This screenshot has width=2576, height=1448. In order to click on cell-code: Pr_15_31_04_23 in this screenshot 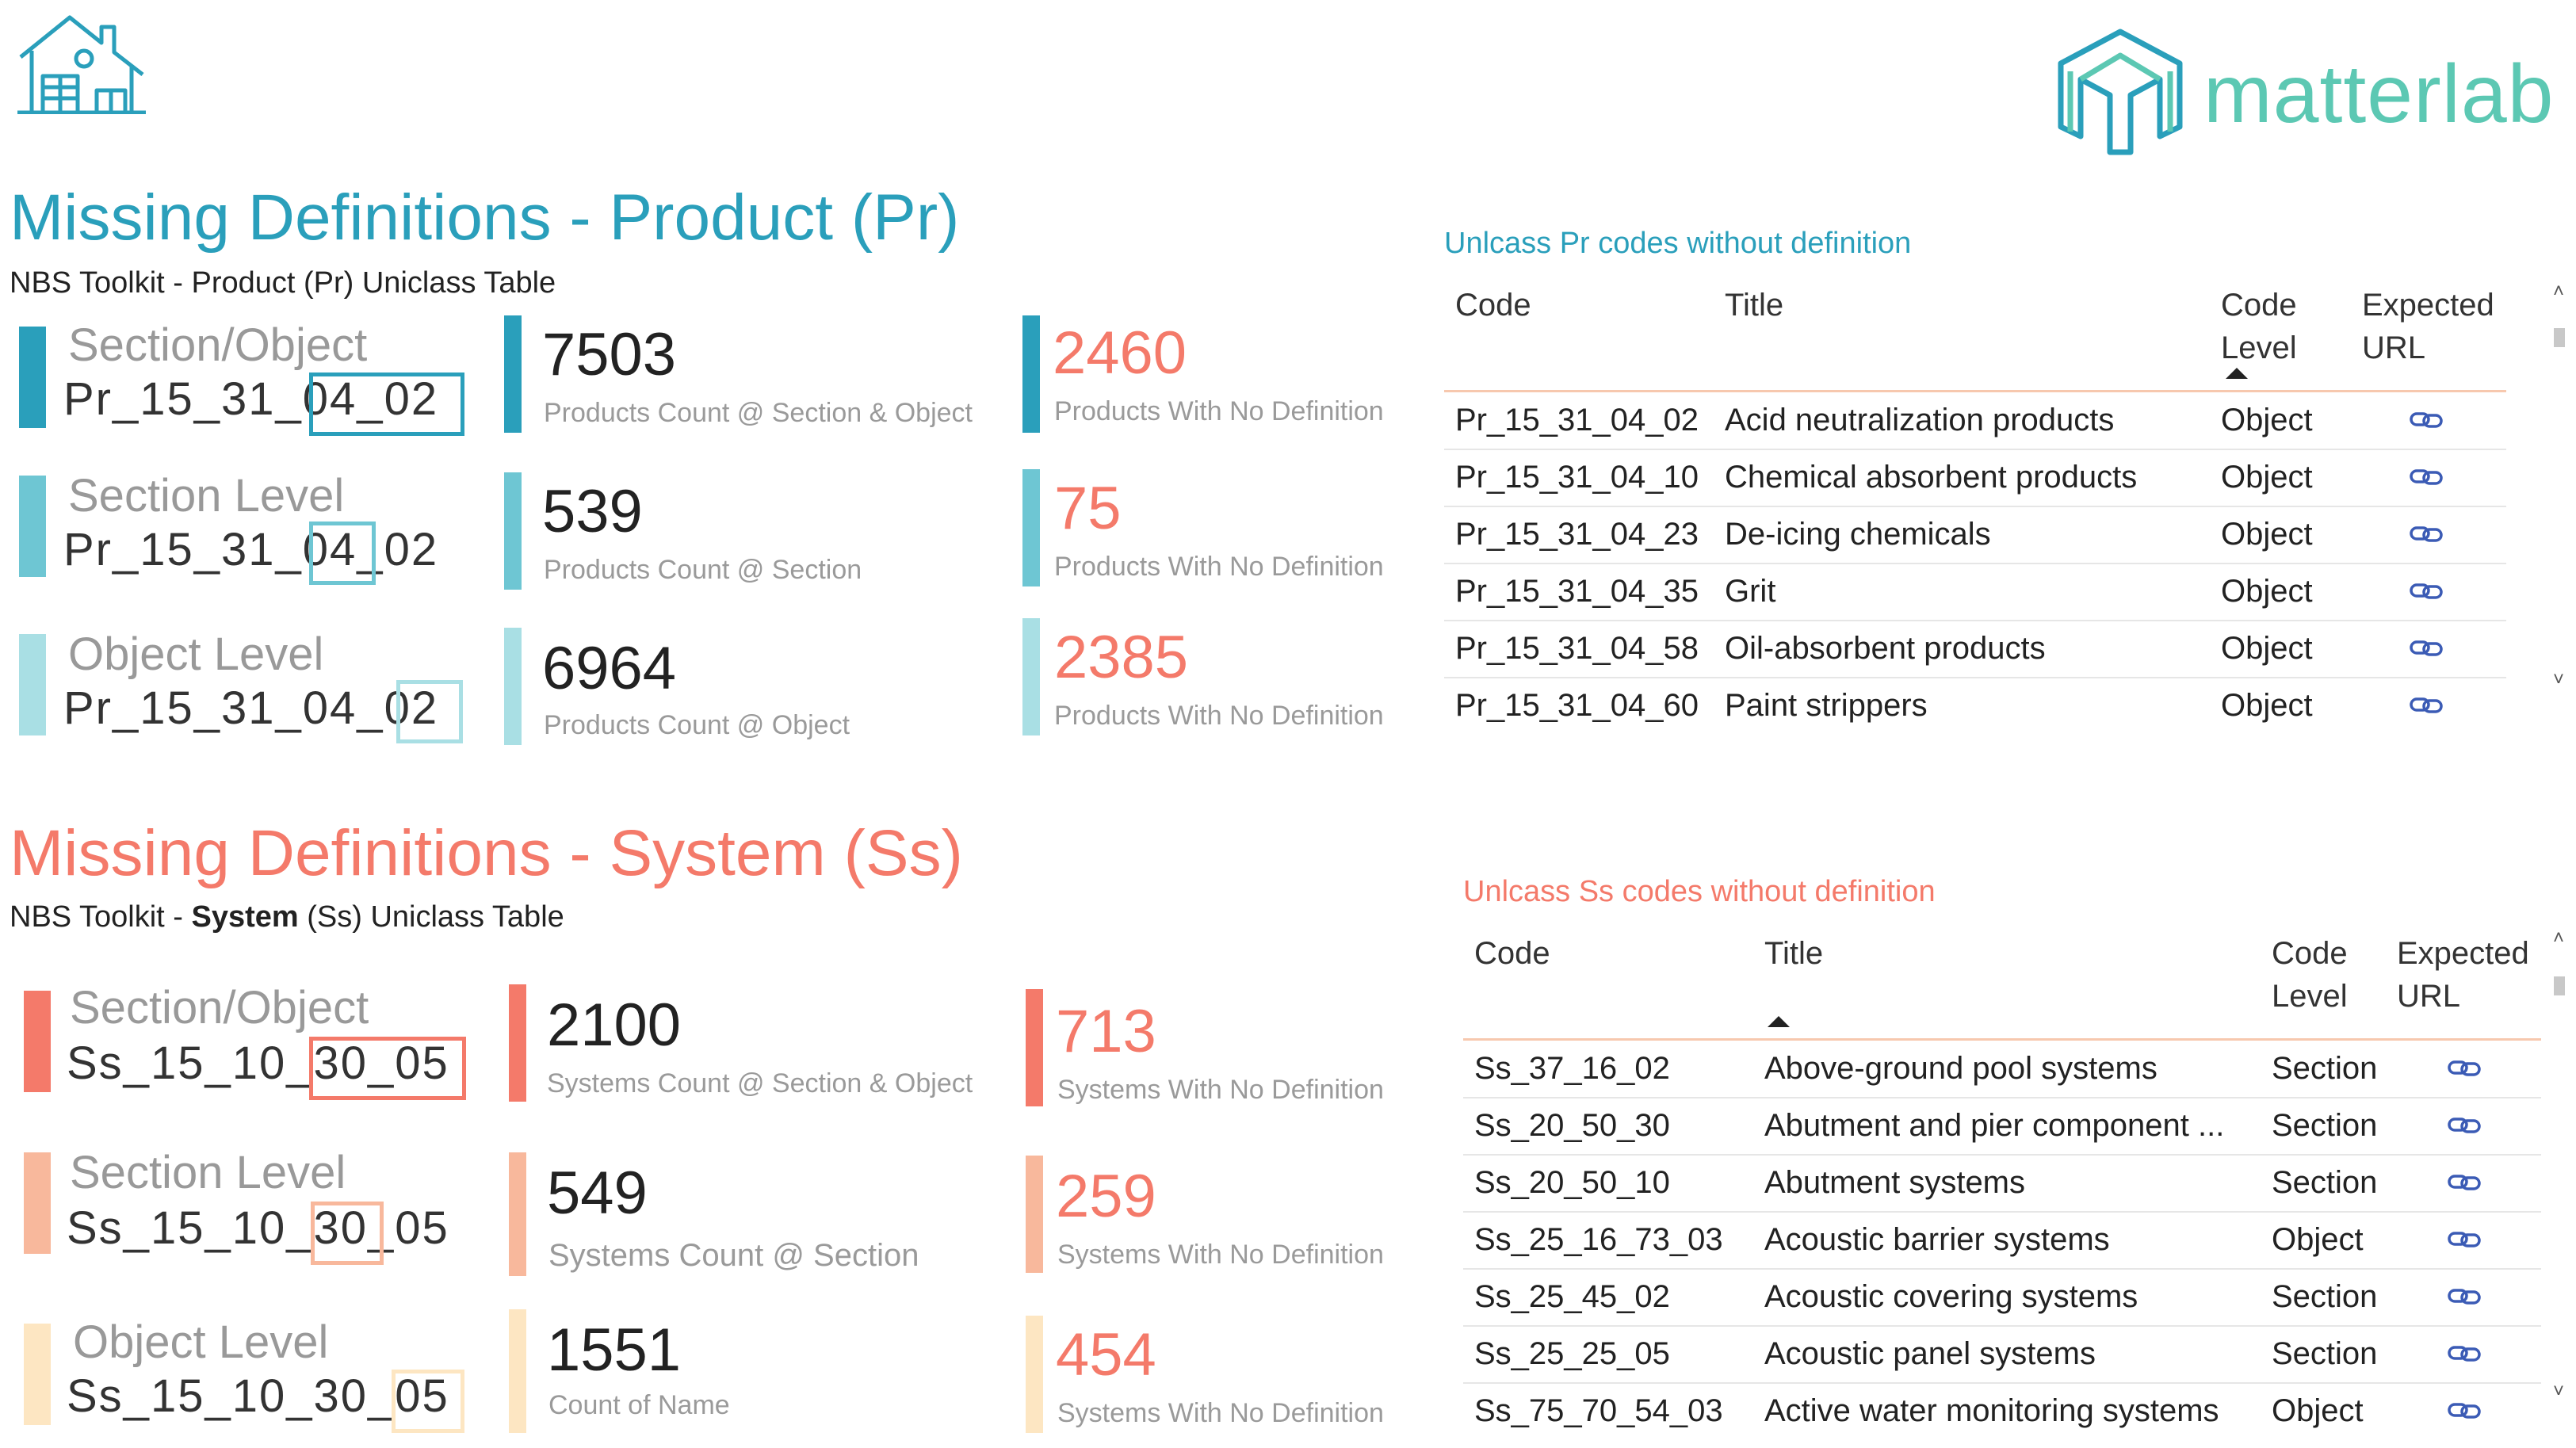, I will do `click(1577, 534)`.